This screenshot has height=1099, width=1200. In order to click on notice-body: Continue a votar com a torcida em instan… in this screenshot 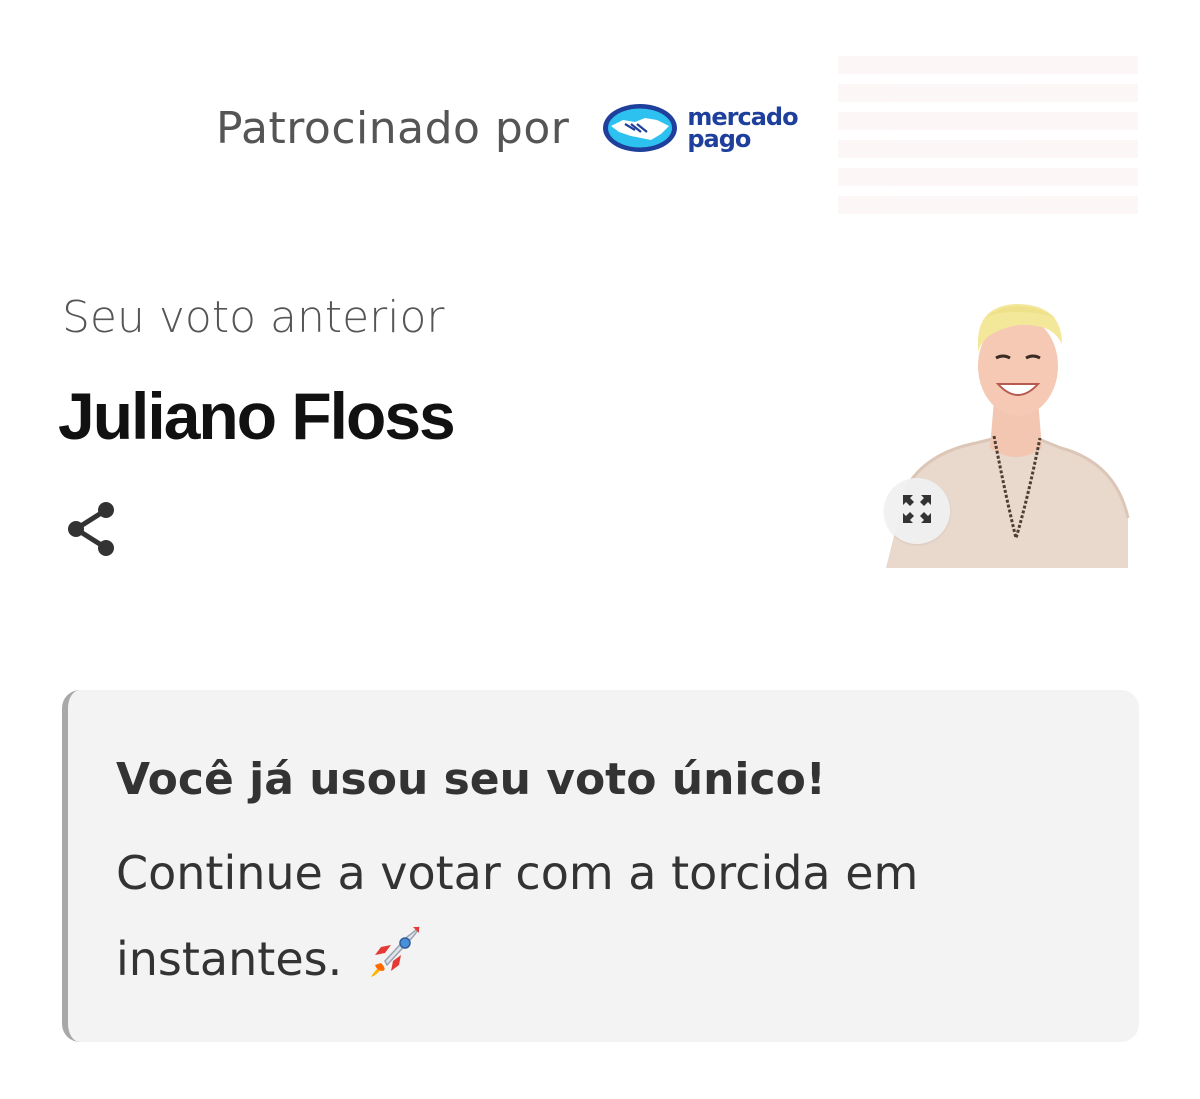, I will do `click(546, 918)`.